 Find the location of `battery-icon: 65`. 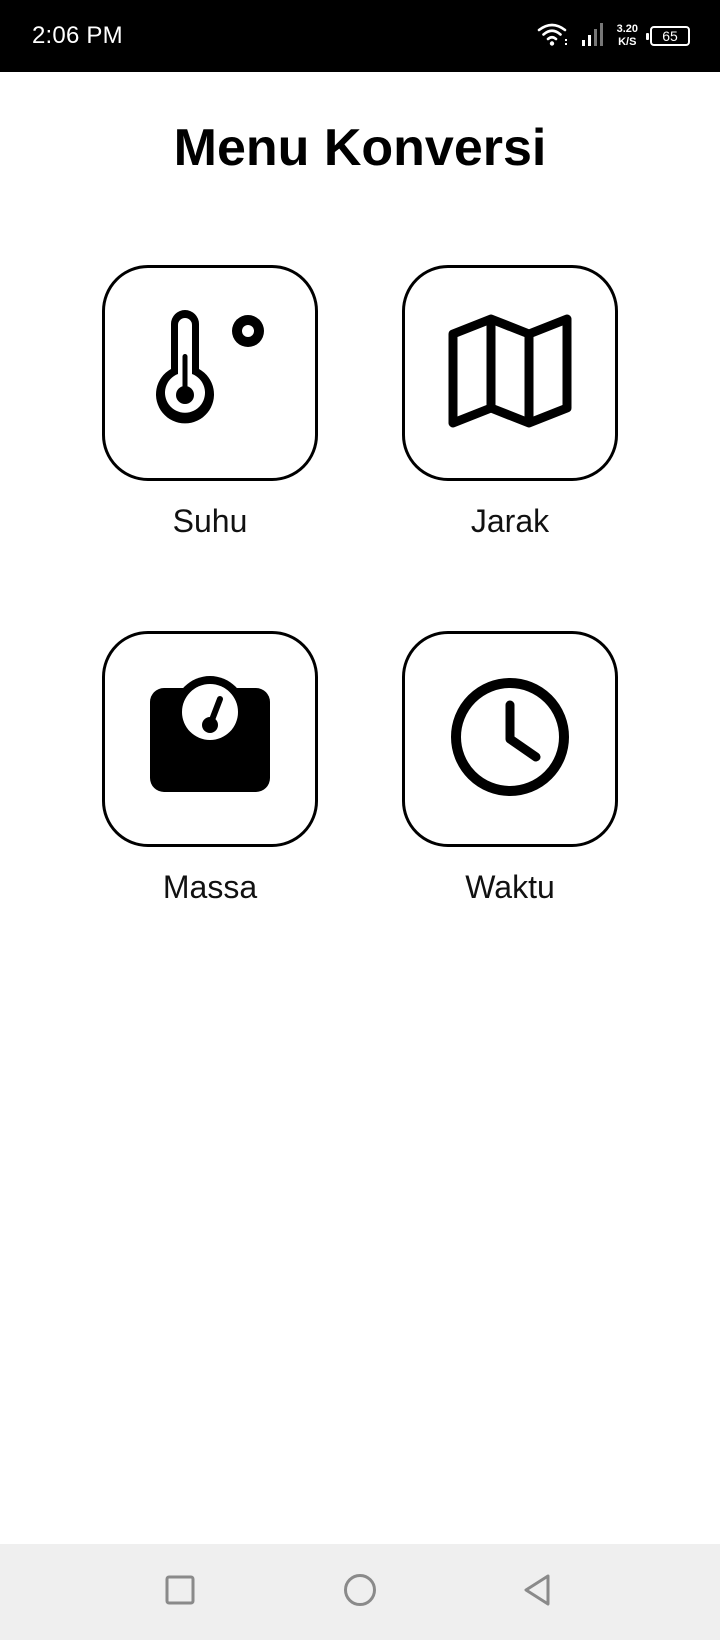

battery-icon: 65 is located at coordinates (668, 36).